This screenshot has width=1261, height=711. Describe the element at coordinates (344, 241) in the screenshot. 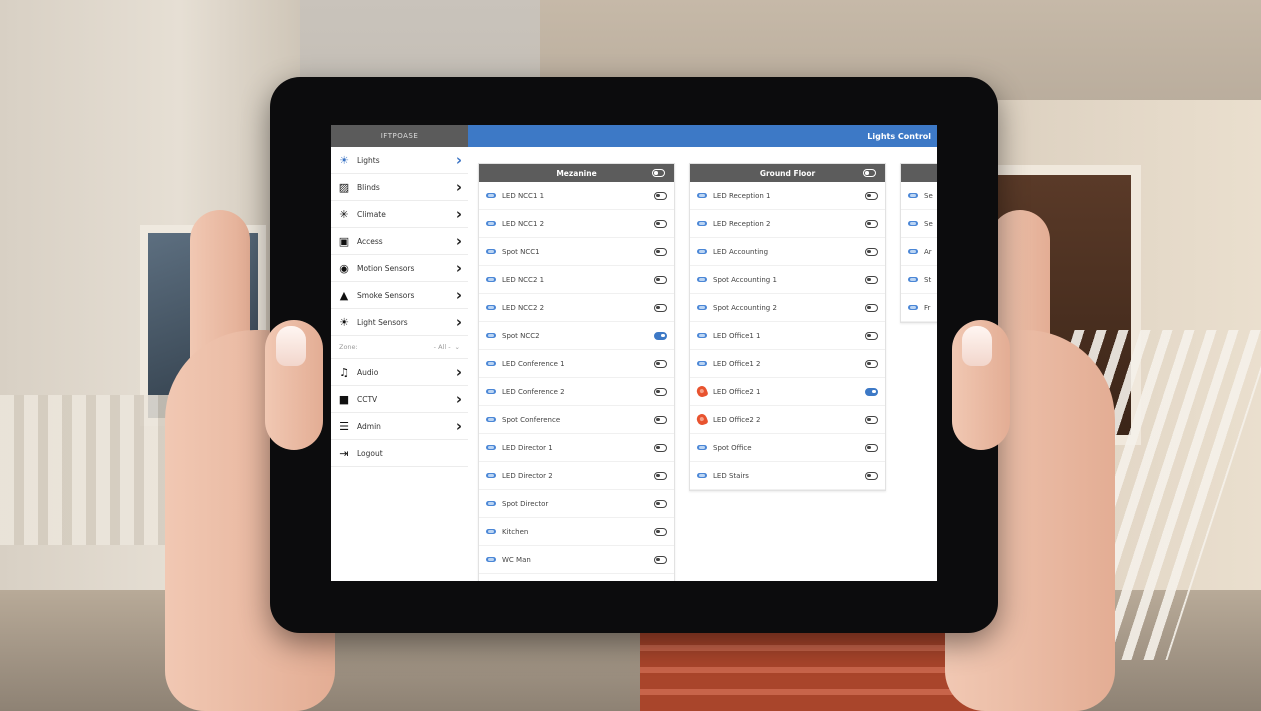

I see `lock-icon: ▣` at that location.